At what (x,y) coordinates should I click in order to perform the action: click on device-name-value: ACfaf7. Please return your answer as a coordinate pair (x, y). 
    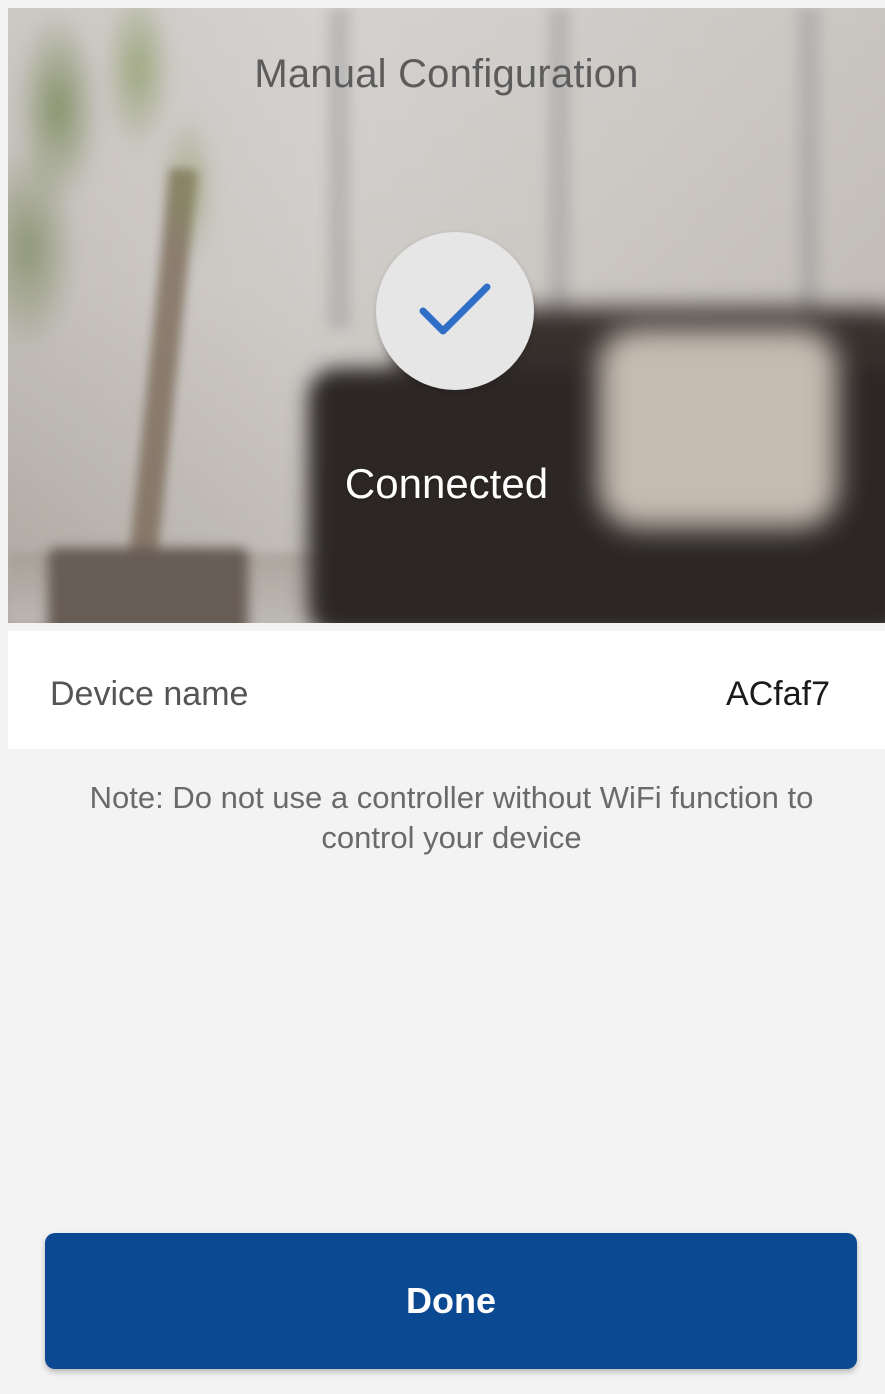
    Looking at the image, I should click on (778, 694).